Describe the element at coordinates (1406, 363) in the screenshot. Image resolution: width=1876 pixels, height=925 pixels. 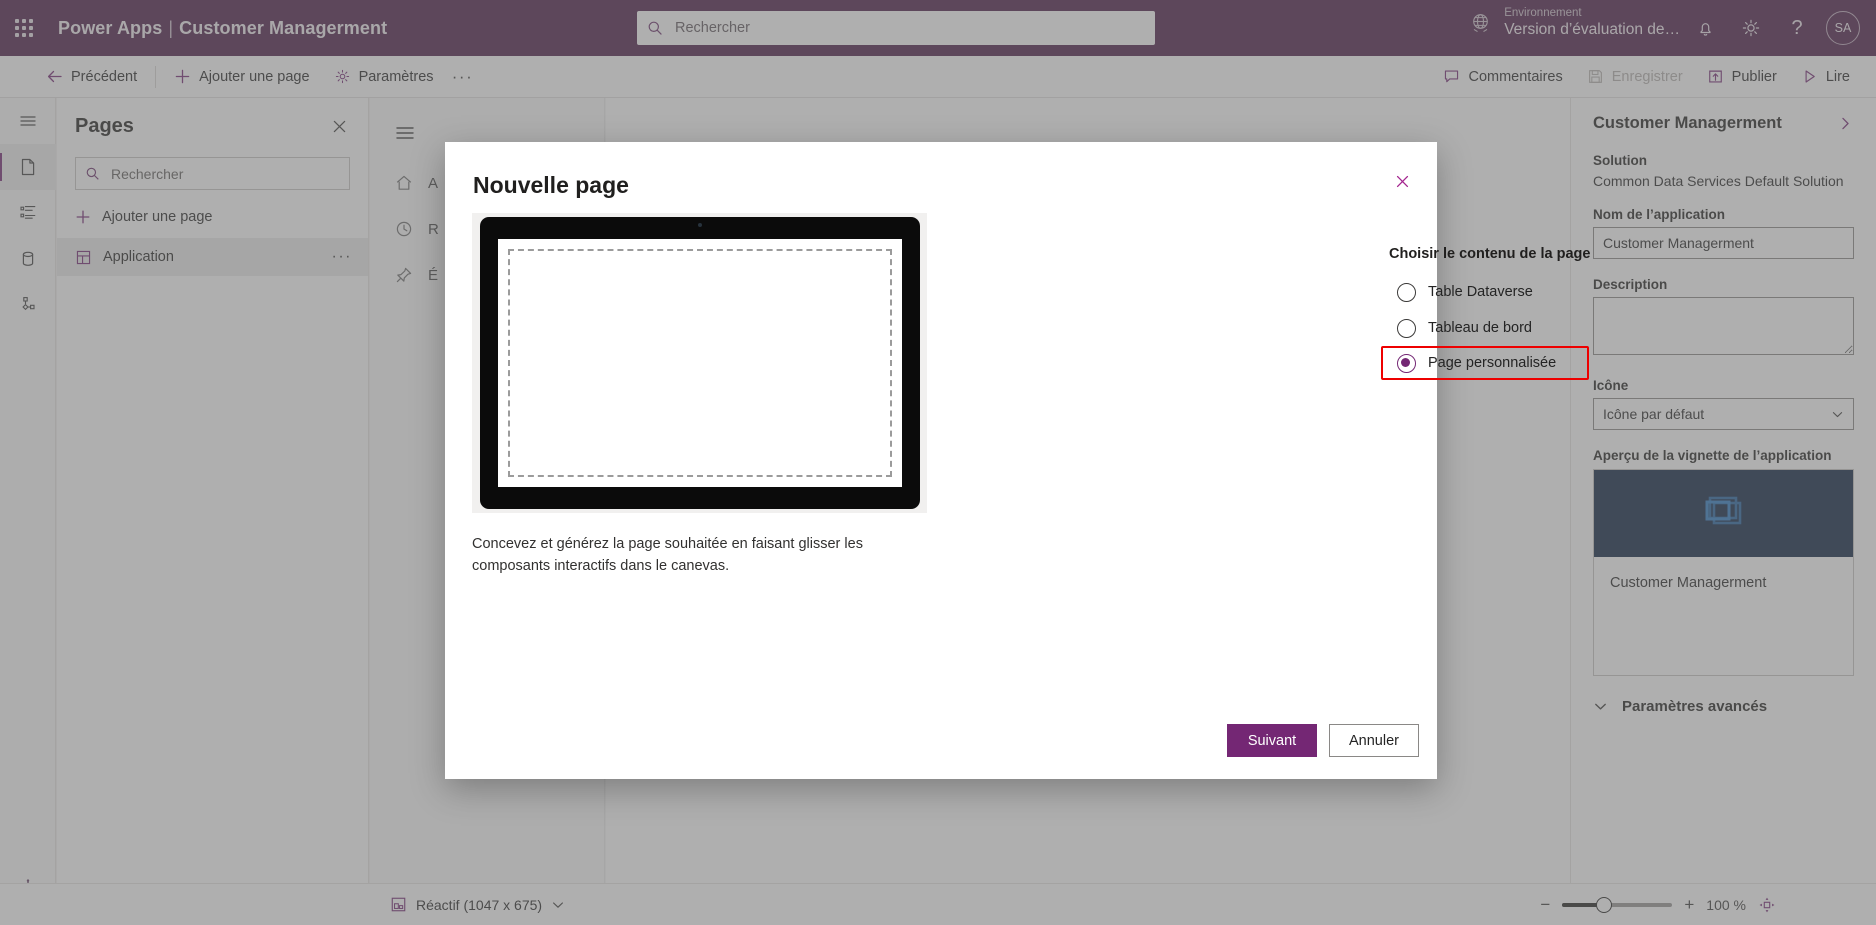
I see `radio-icon-checked` at that location.